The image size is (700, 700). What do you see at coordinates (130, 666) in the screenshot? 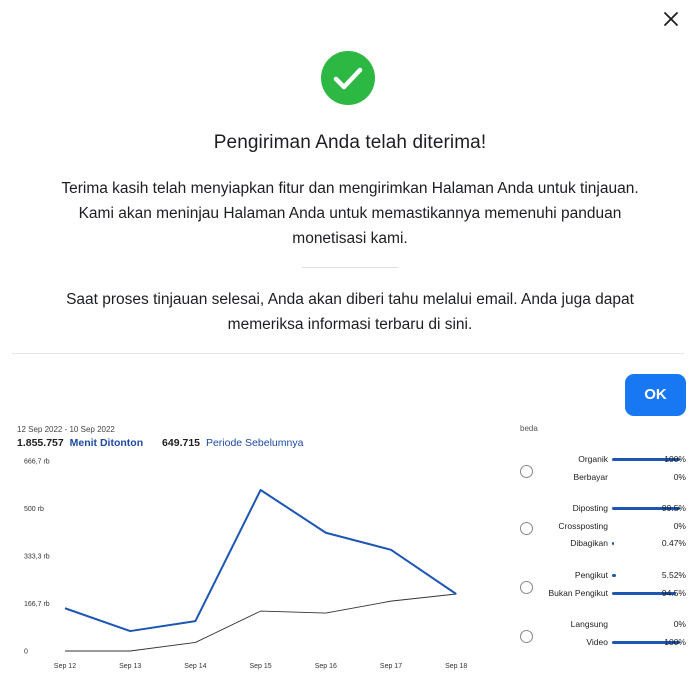
I see `x-tick-label: Sep 13` at bounding box center [130, 666].